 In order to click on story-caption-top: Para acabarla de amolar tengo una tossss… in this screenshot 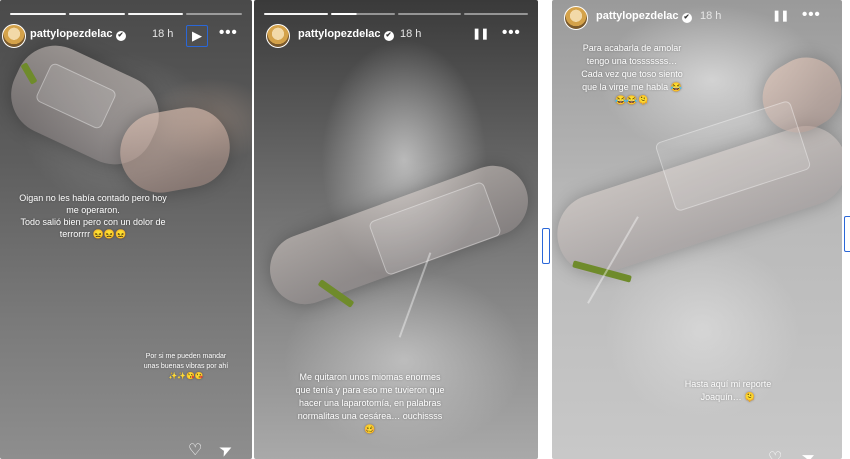, I will do `click(632, 74)`.